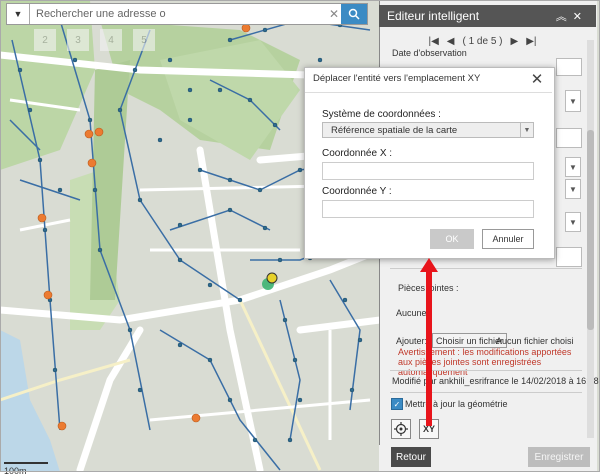  What do you see at coordinates (508, 239) in the screenshot?
I see `cancel-button: Annuler` at bounding box center [508, 239].